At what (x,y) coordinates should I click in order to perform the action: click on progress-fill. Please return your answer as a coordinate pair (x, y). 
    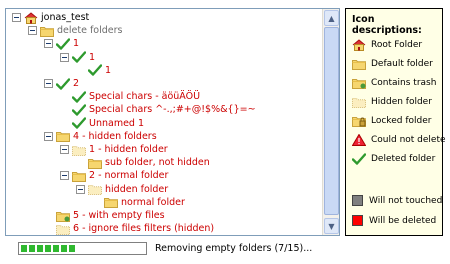
    Looking at the image, I should click on (48, 248).